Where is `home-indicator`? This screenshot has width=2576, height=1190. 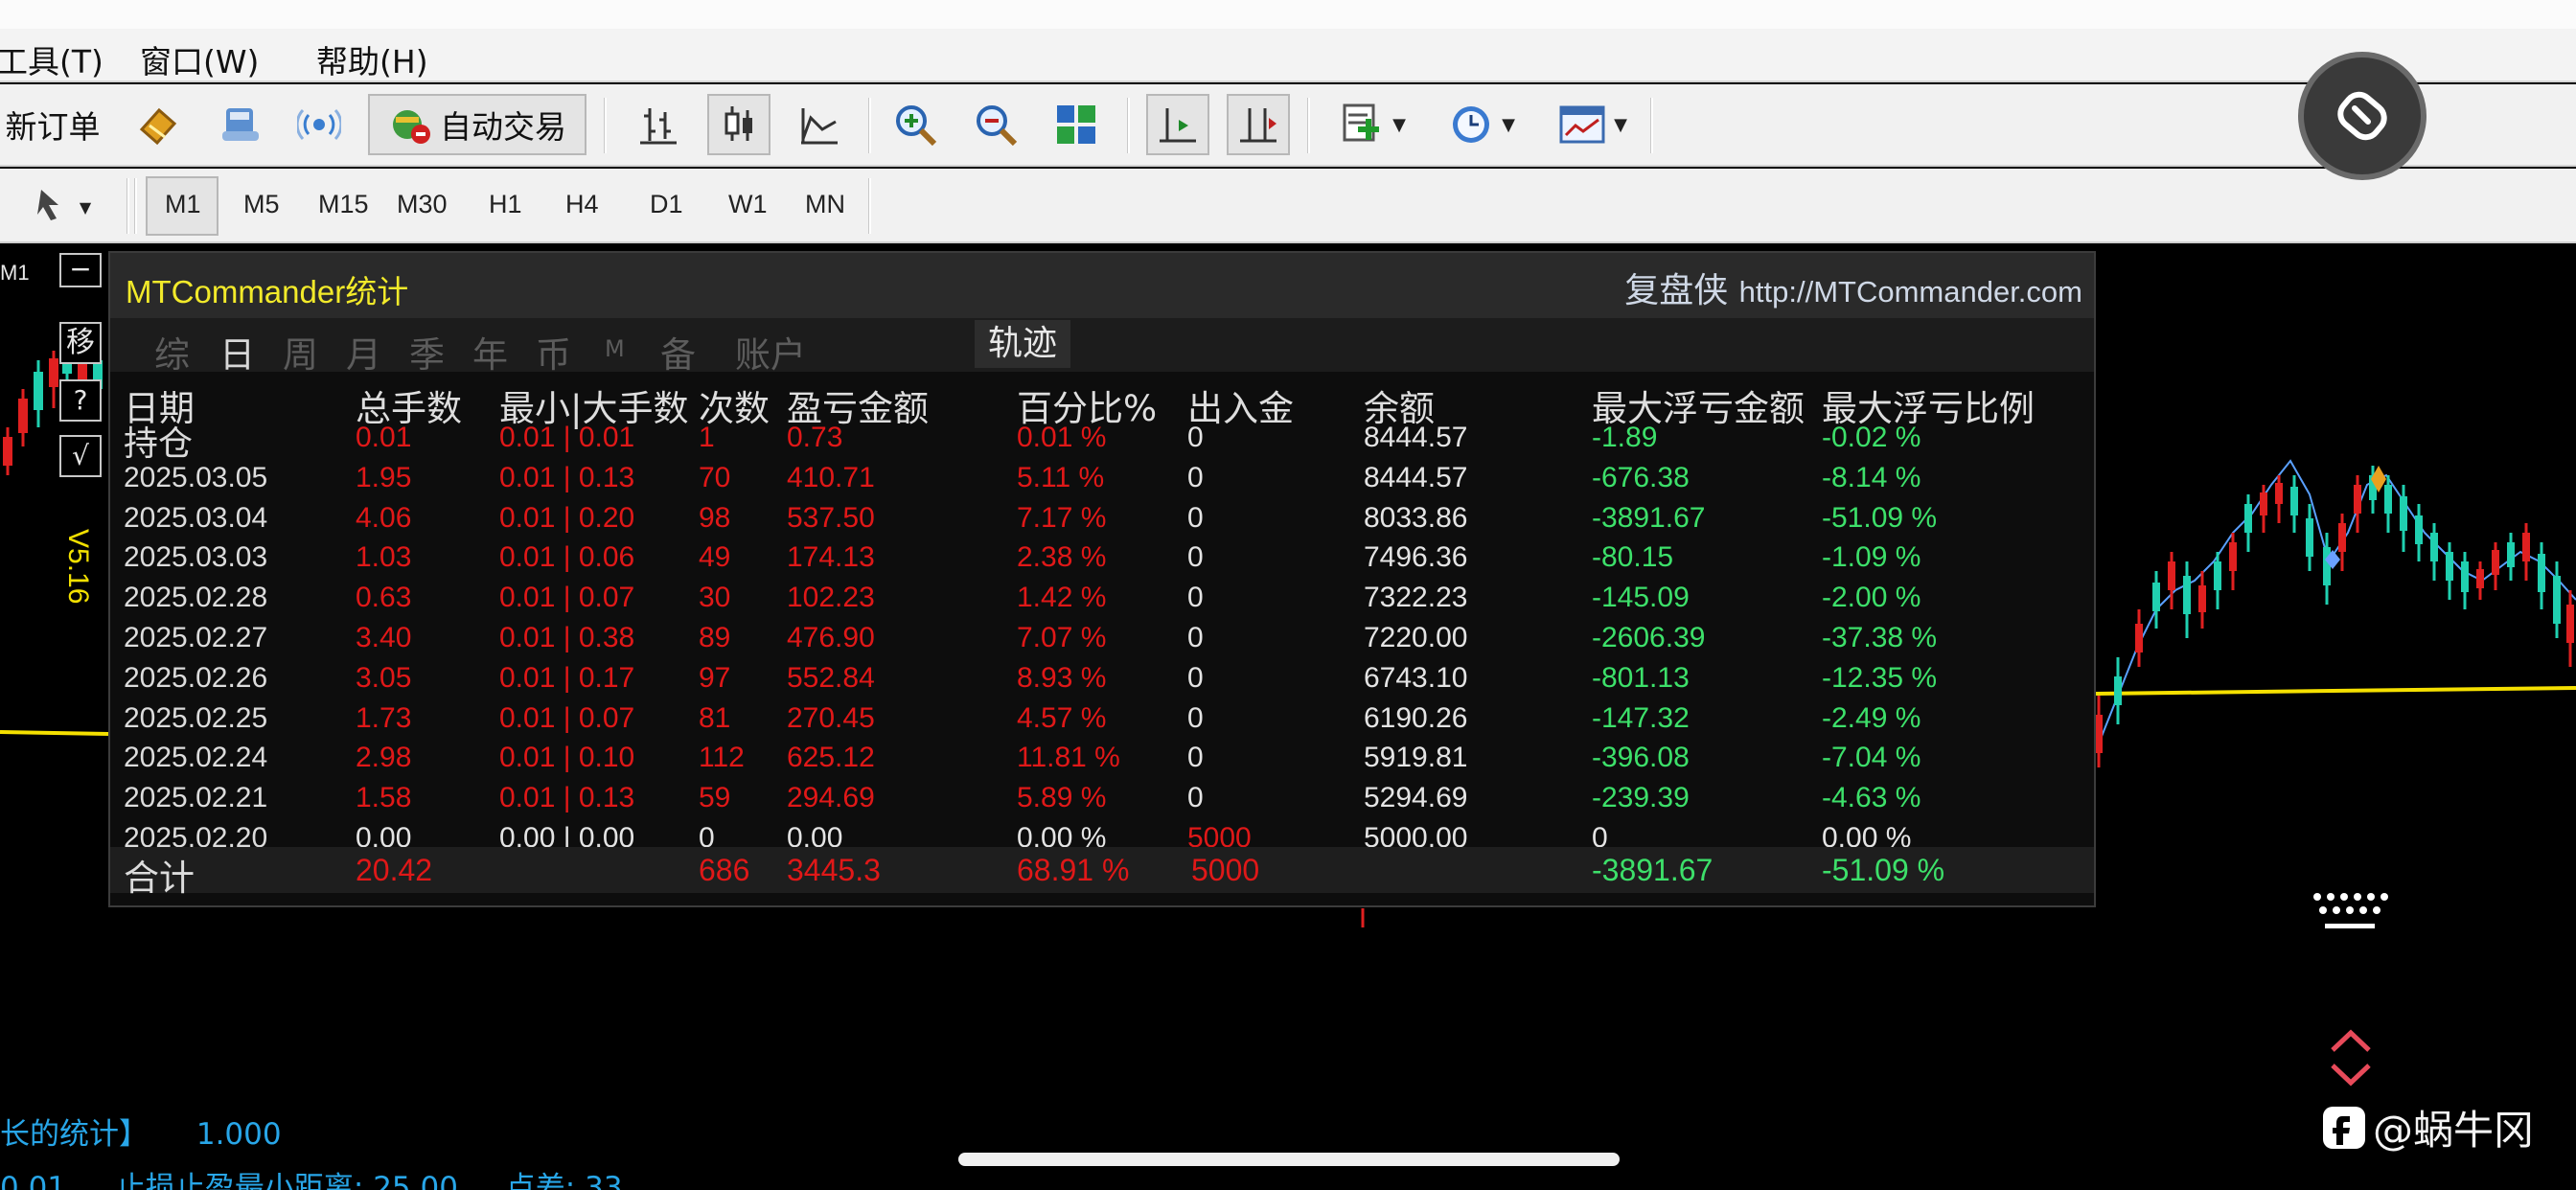
home-indicator is located at coordinates (1289, 1160).